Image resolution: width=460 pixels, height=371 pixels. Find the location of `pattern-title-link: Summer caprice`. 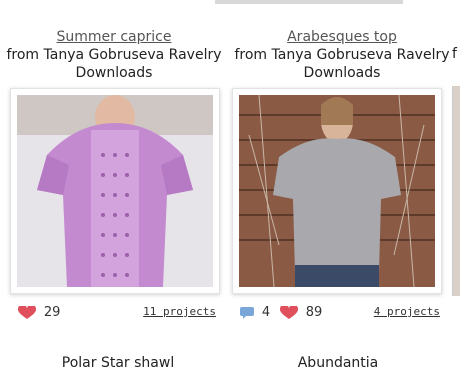

pattern-title-link: Summer caprice is located at coordinates (114, 37).